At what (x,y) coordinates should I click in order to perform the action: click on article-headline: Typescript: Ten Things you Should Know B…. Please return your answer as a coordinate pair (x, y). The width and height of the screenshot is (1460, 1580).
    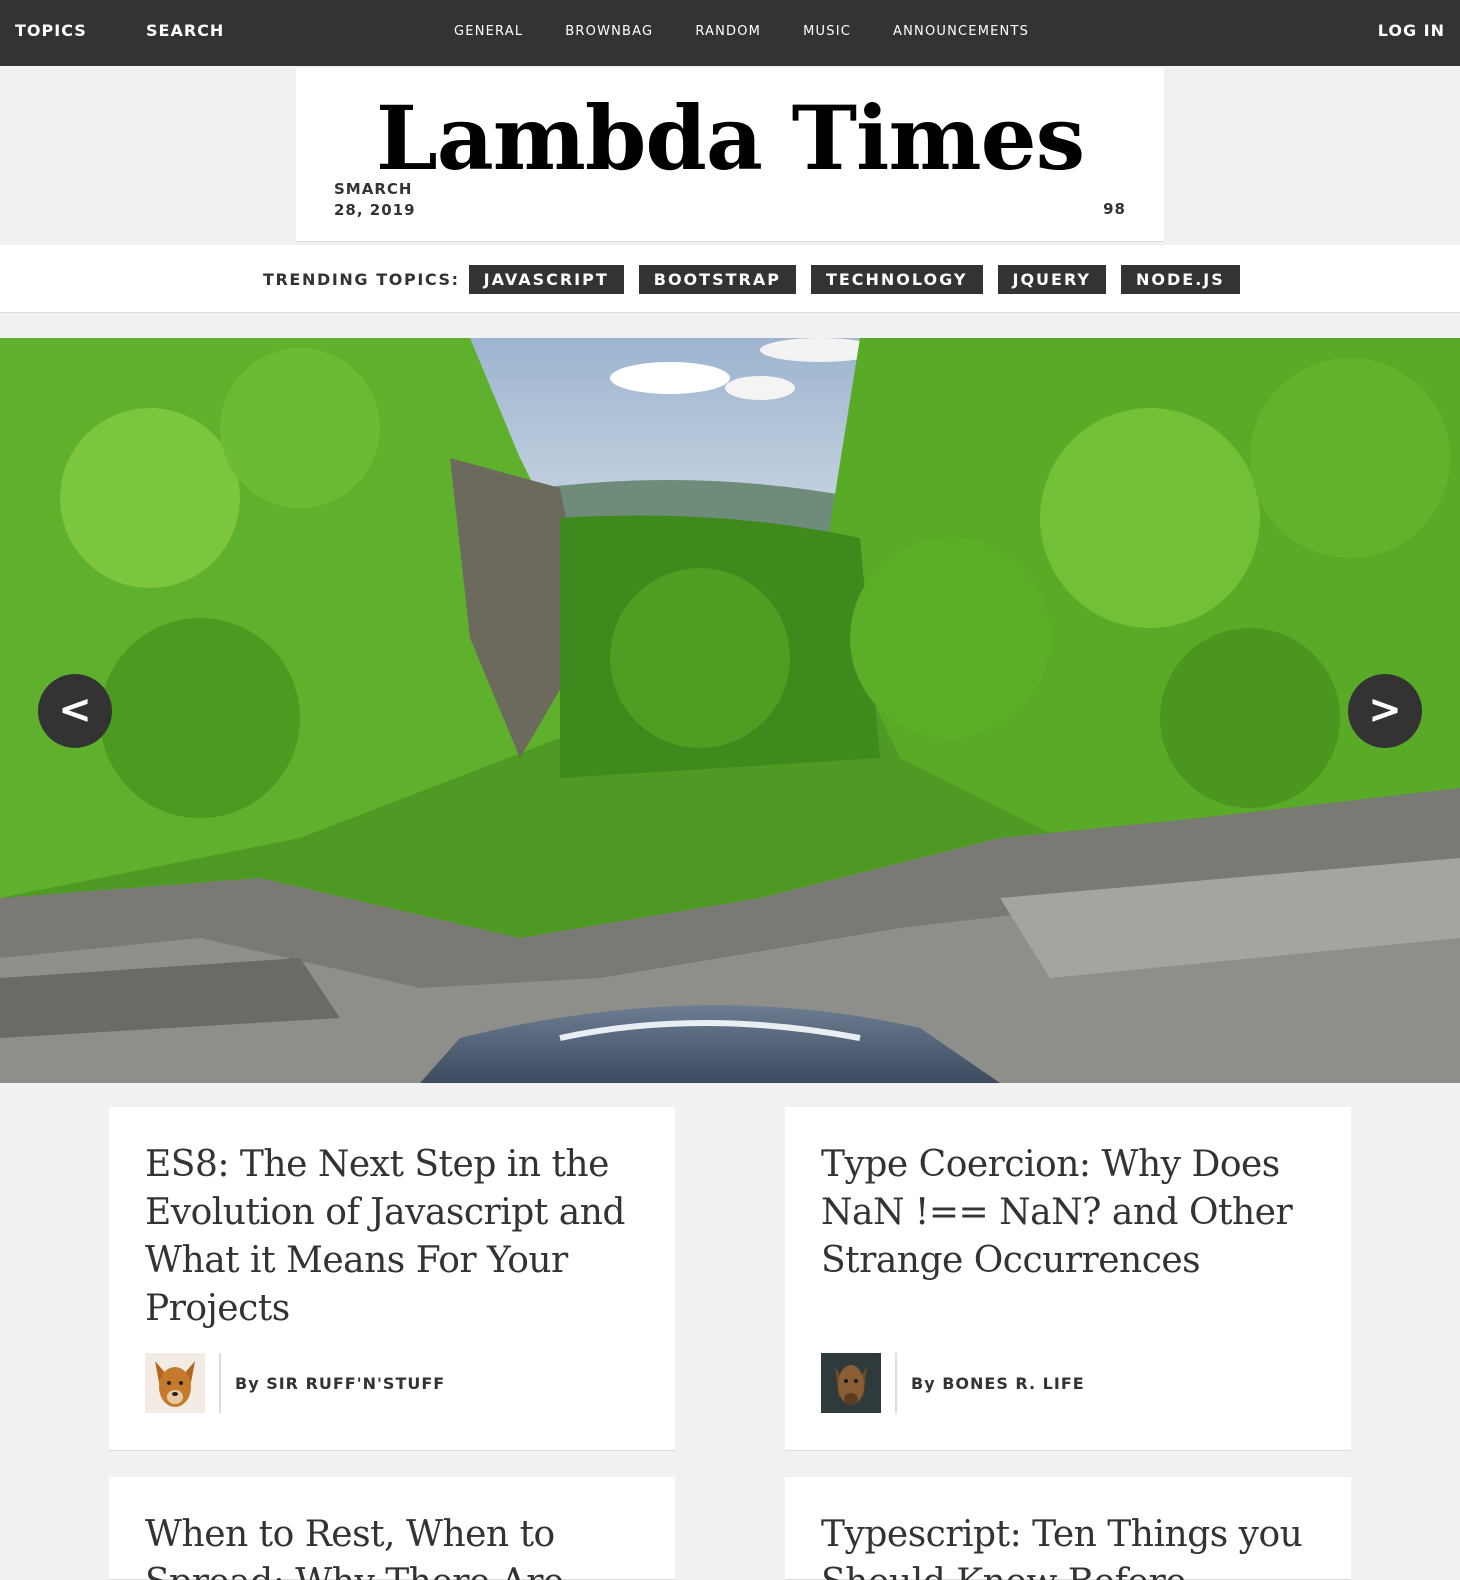
    Looking at the image, I should click on (1071, 1545).